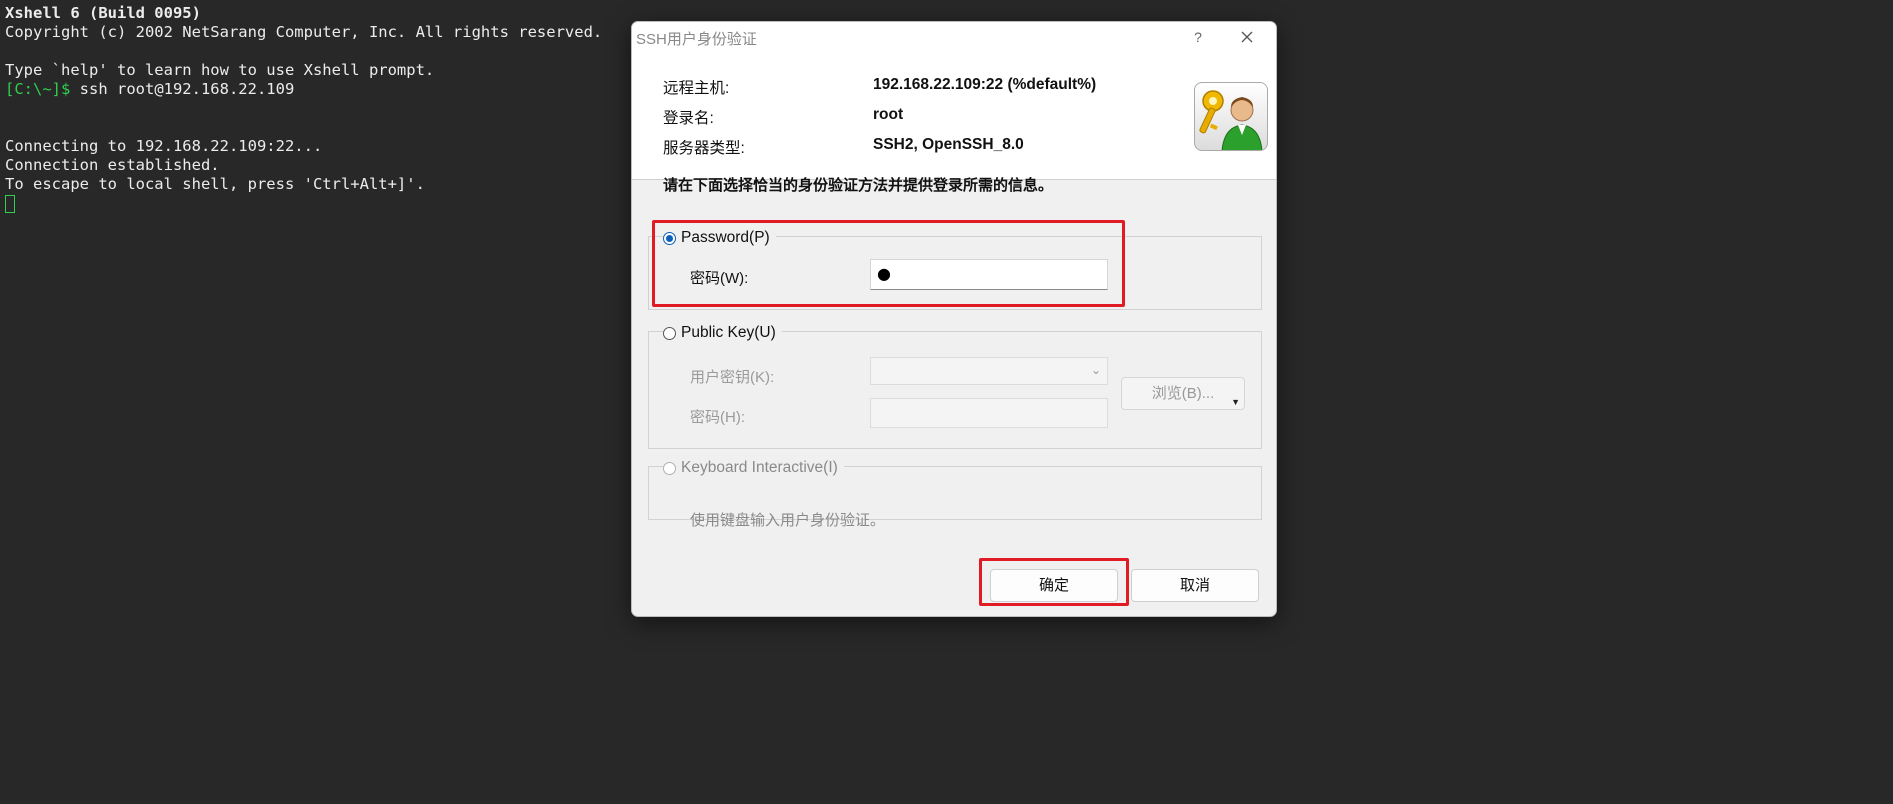  Describe the element at coordinates (989, 413) in the screenshot. I see `passphrase-input` at that location.